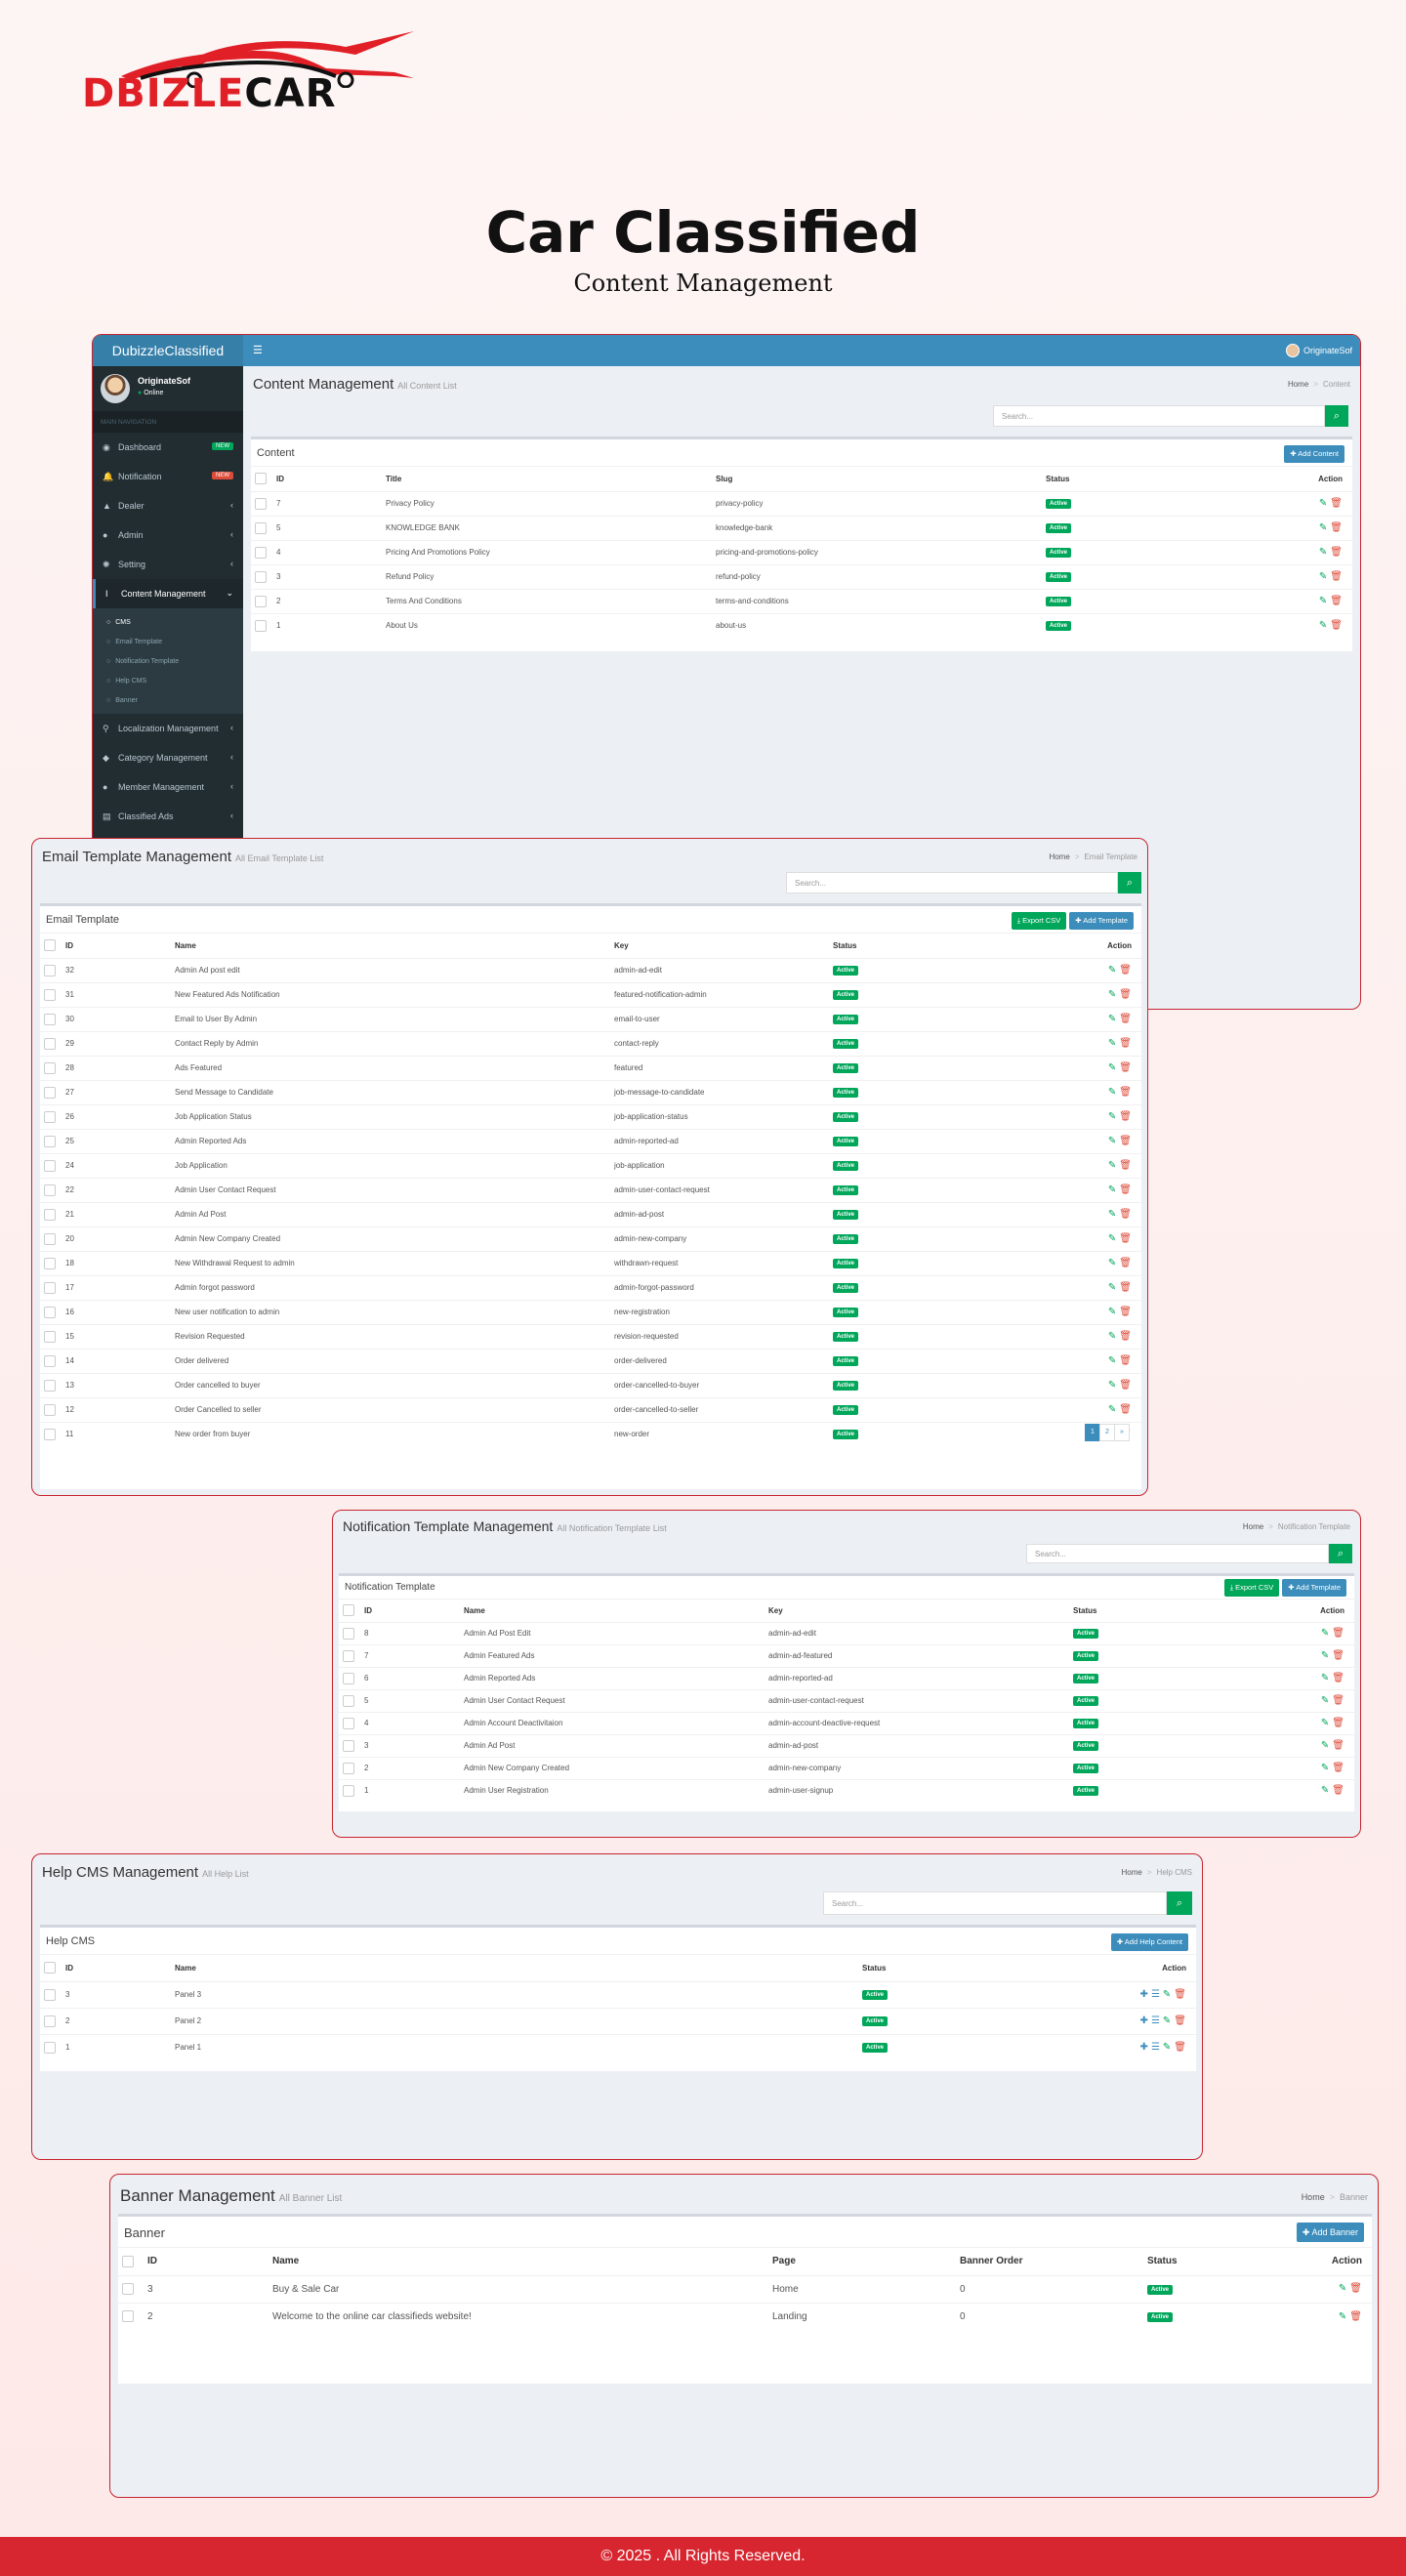 This screenshot has width=1406, height=2576. I want to click on add-help-content-button: ✚ Add Help Content, so click(1149, 1942).